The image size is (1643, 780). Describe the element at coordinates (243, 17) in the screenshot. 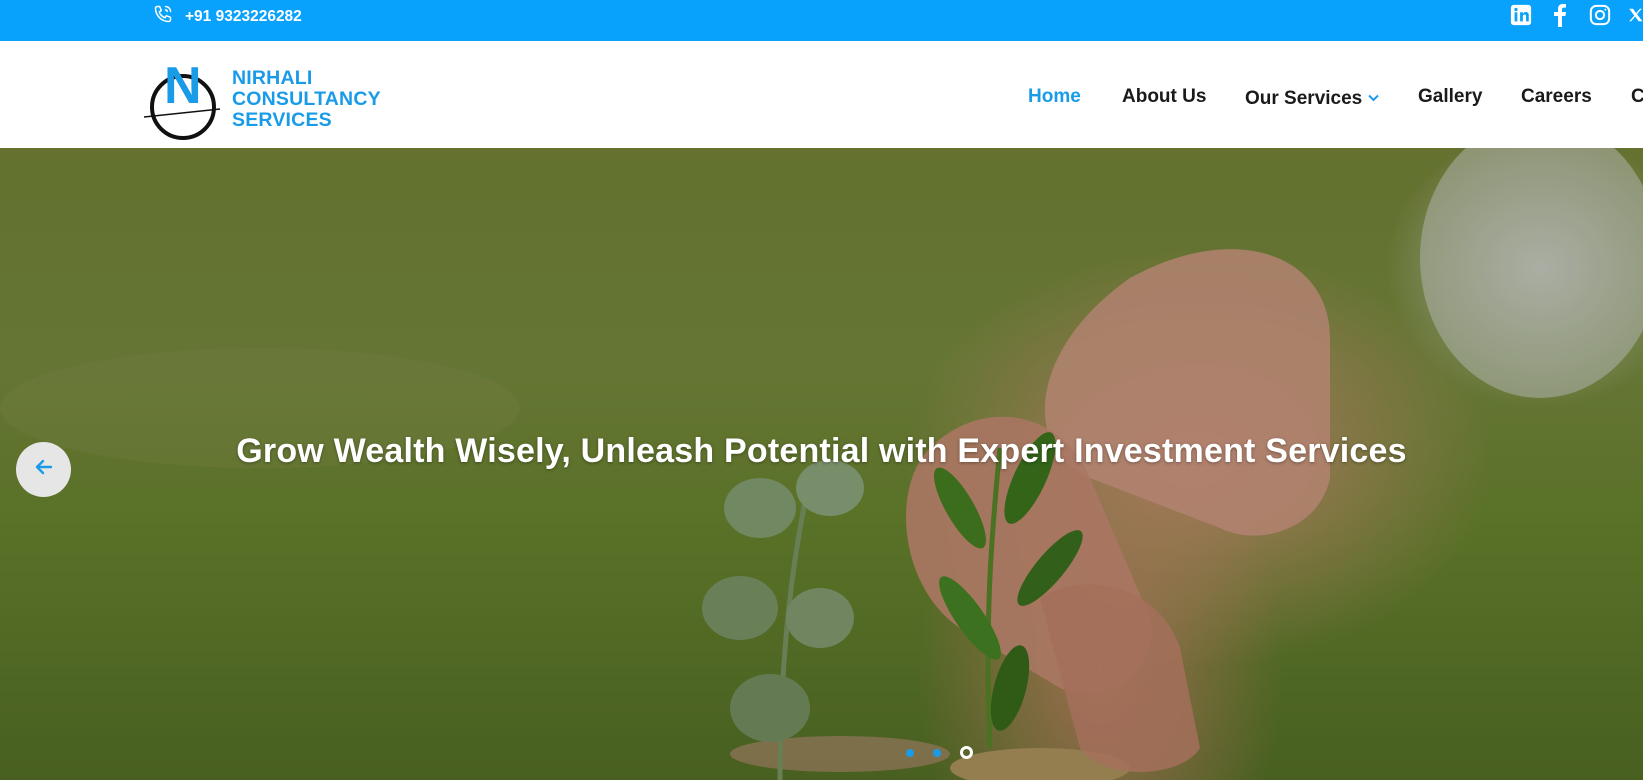

I see `phone-number: +91 9323226282` at that location.